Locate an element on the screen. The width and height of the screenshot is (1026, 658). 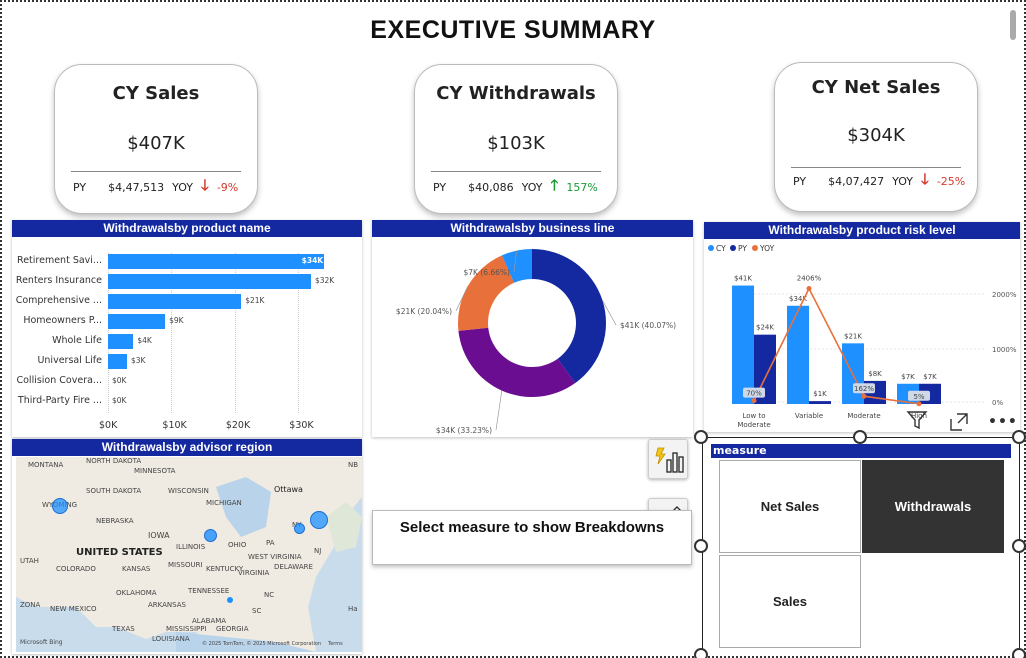
instruction-textbox: Select measure to show Breakdowns is located at coordinates (532, 537).